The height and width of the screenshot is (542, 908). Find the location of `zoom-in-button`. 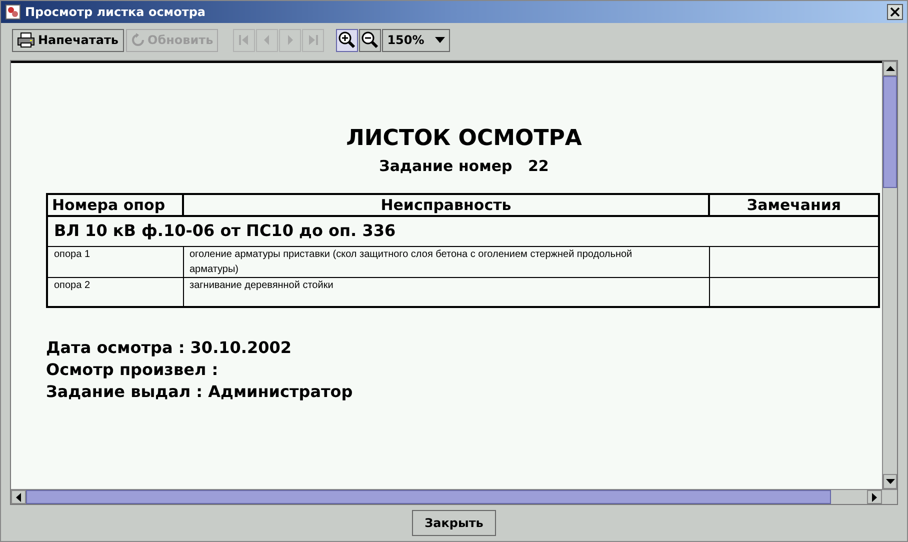

zoom-in-button is located at coordinates (347, 40).